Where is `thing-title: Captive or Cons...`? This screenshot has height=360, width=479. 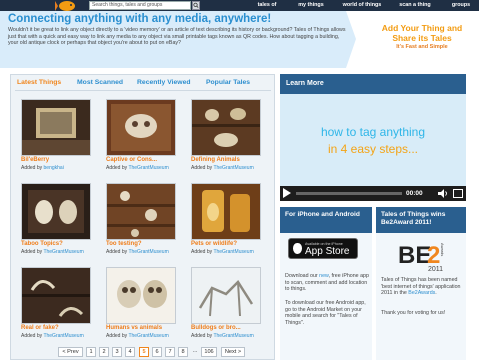
thing-title: Captive or Cons... is located at coordinates (131, 160).